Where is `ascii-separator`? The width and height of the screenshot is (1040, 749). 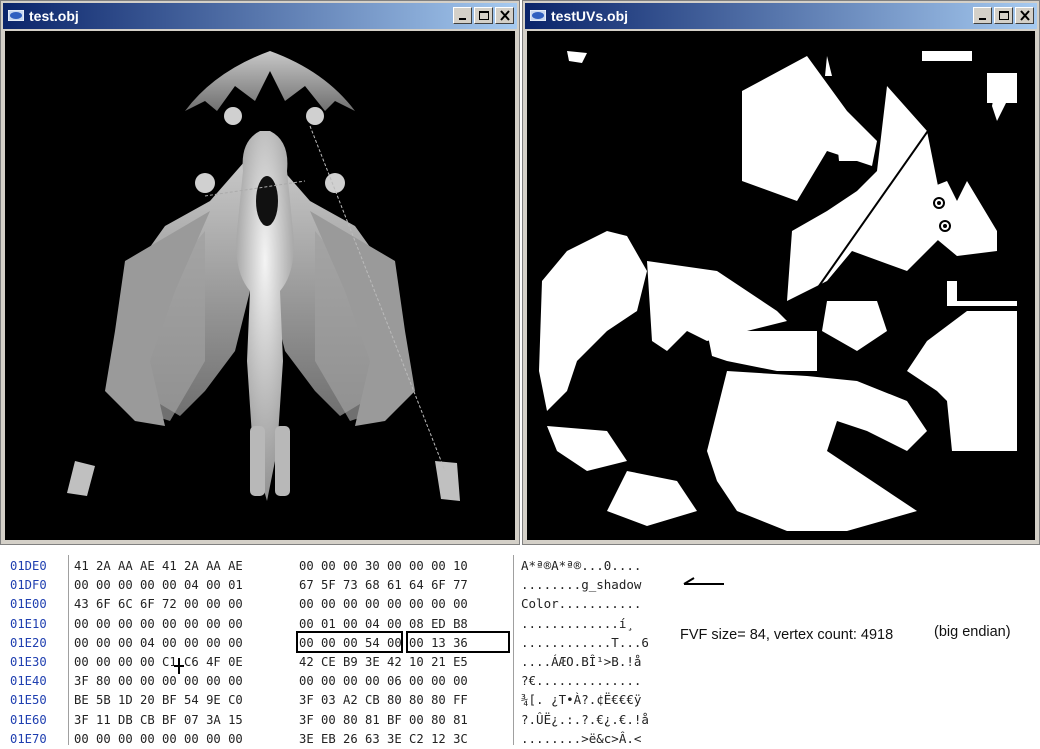 ascii-separator is located at coordinates (513, 650).